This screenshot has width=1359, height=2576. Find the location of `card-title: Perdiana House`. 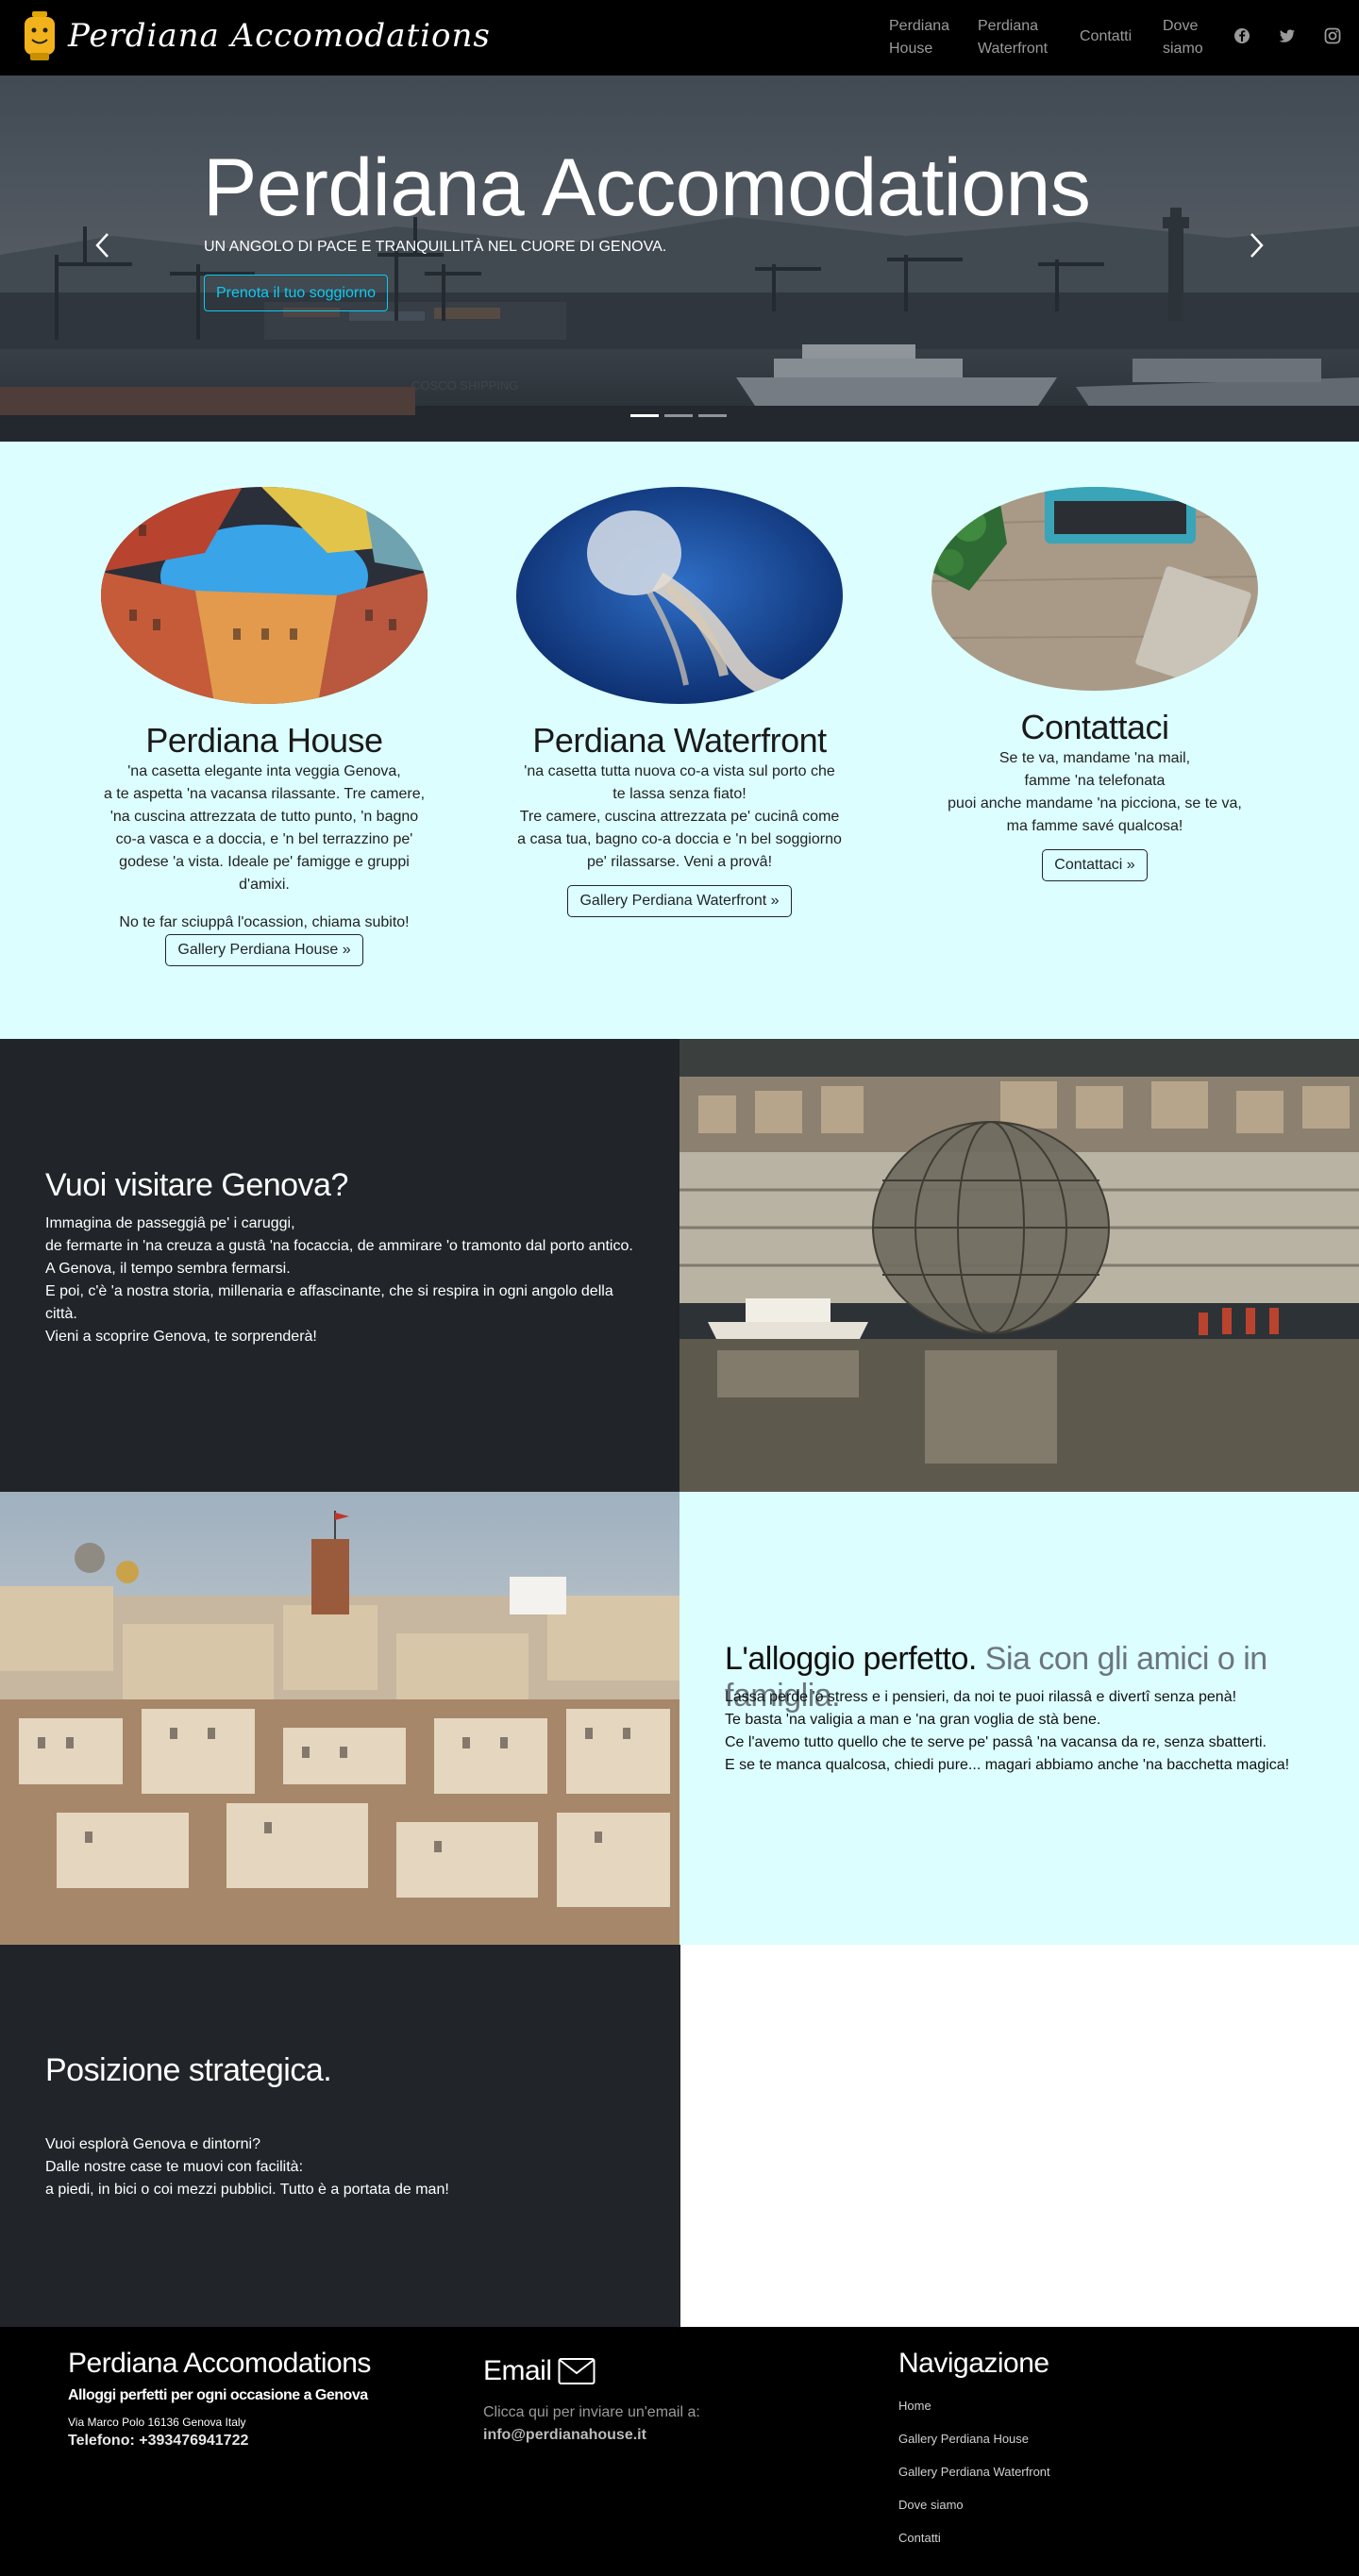

card-title: Perdiana House is located at coordinates (264, 740).